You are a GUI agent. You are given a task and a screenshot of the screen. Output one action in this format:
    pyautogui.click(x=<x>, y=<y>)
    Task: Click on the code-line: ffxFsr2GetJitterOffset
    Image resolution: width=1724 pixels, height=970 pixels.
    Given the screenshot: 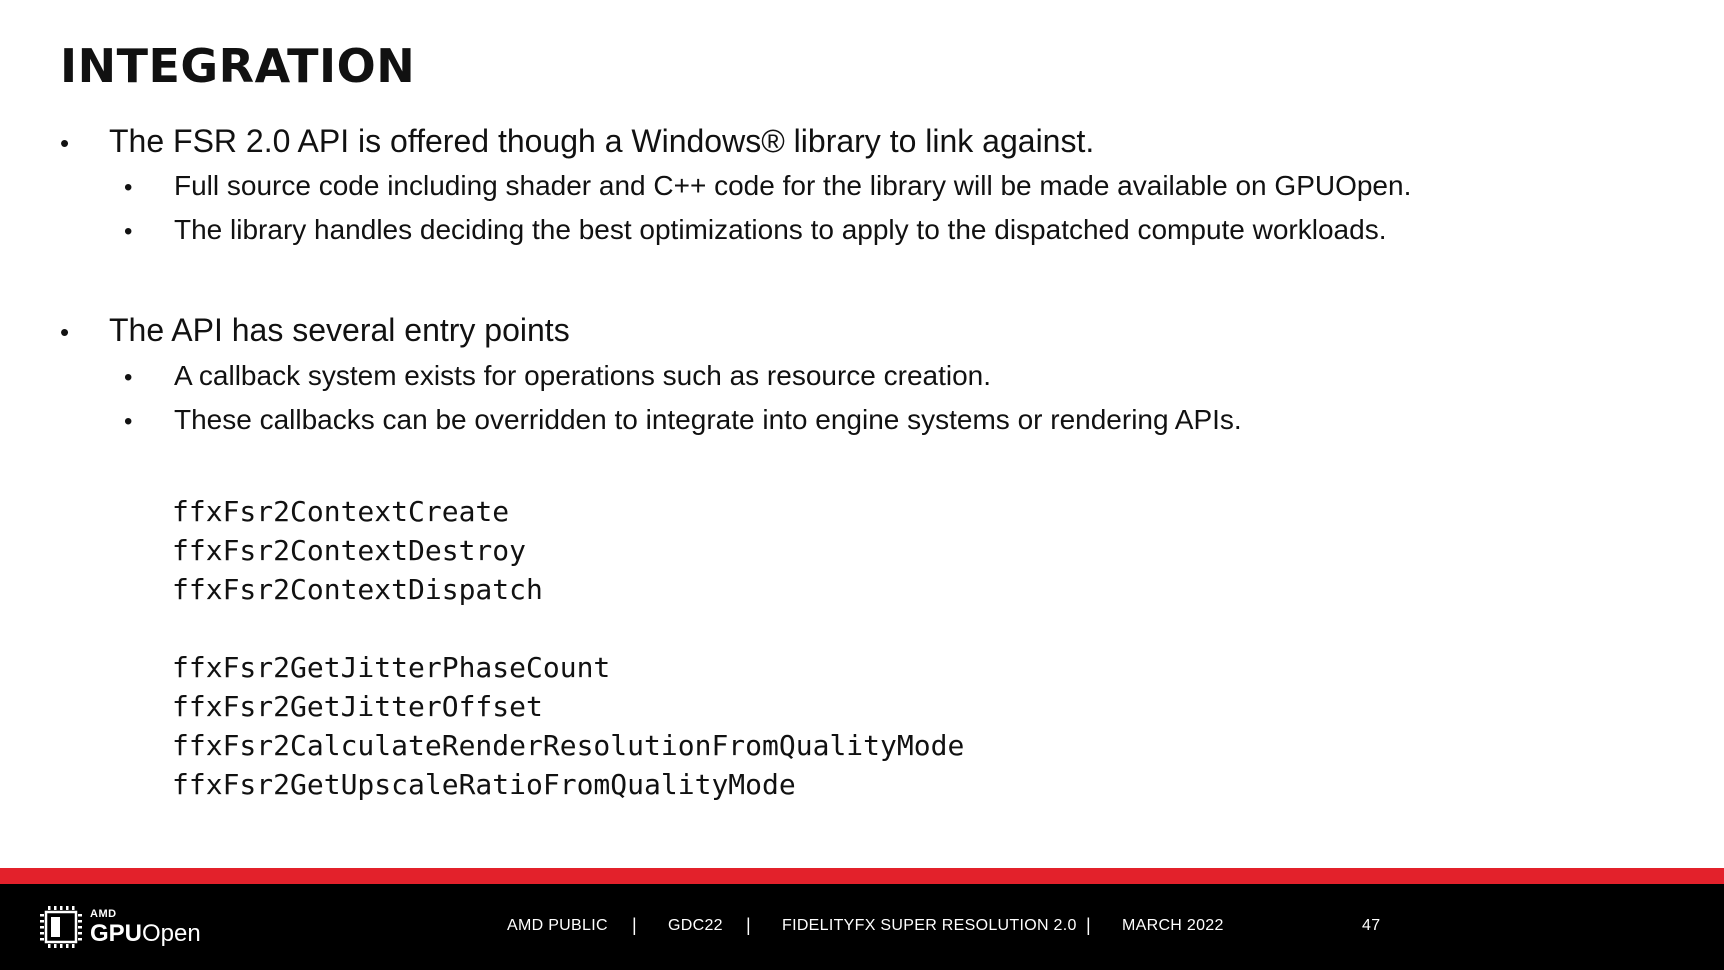 What is the action you would take?
    pyautogui.click(x=357, y=706)
    